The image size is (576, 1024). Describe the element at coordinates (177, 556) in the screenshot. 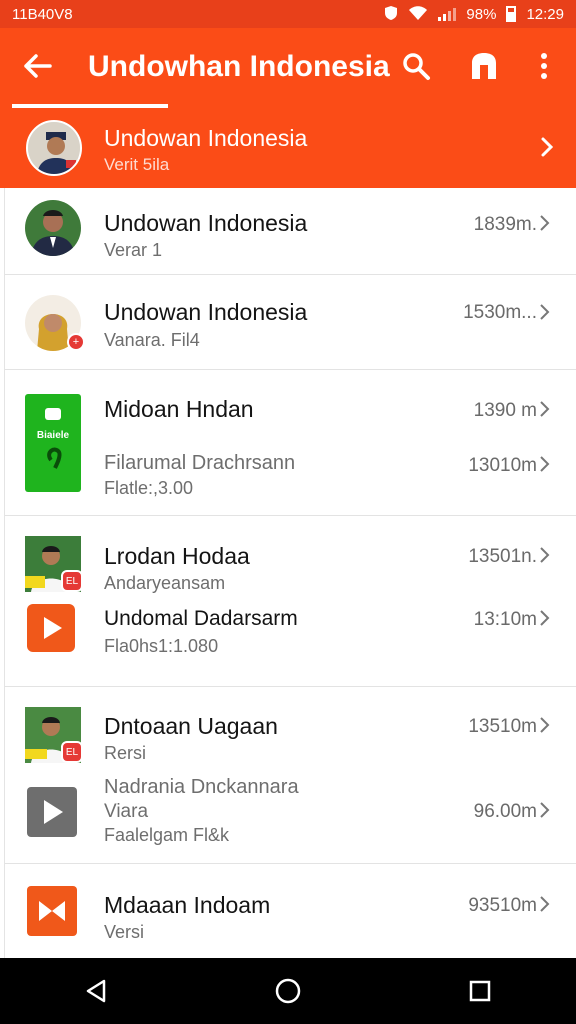

I see `item-title: Lrodan Hodaa` at that location.